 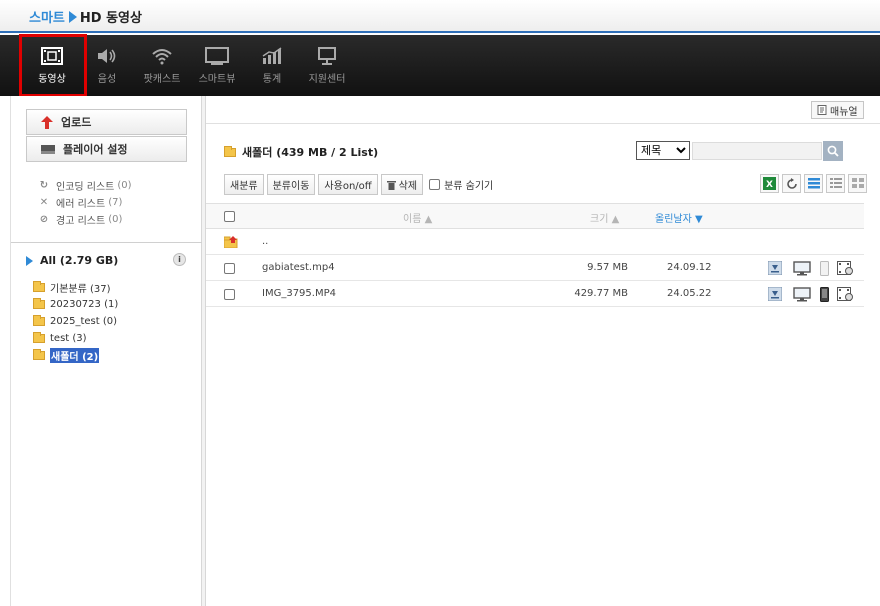 What do you see at coordinates (833, 151) in the screenshot?
I see `search-button` at bounding box center [833, 151].